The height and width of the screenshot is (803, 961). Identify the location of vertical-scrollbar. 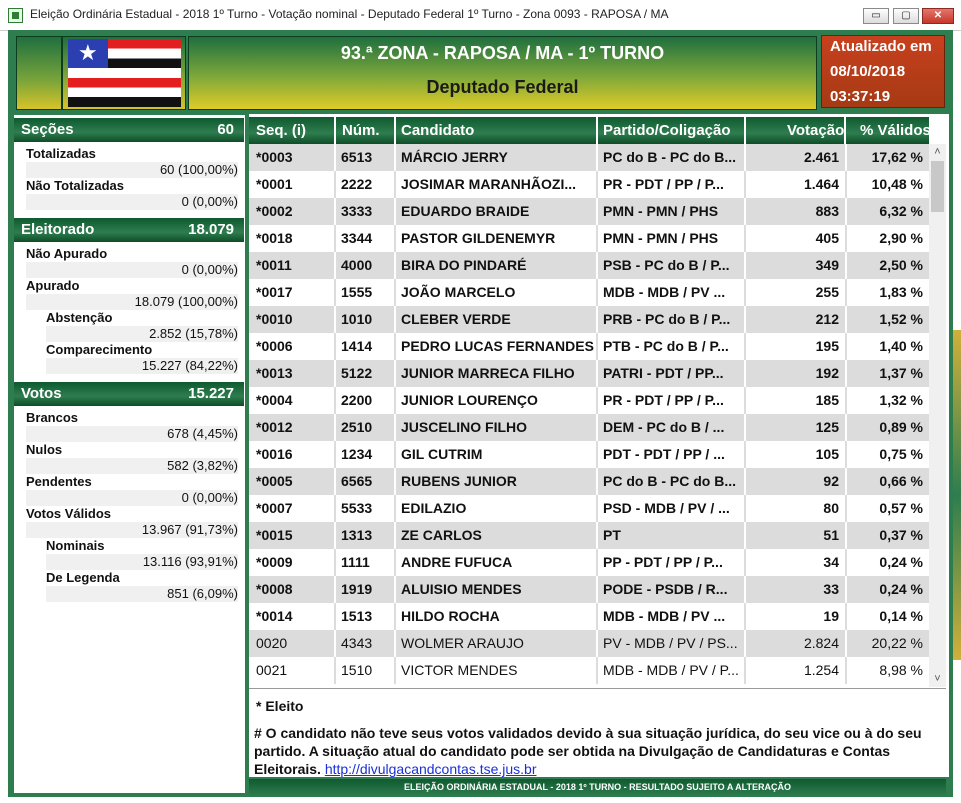
(937, 415).